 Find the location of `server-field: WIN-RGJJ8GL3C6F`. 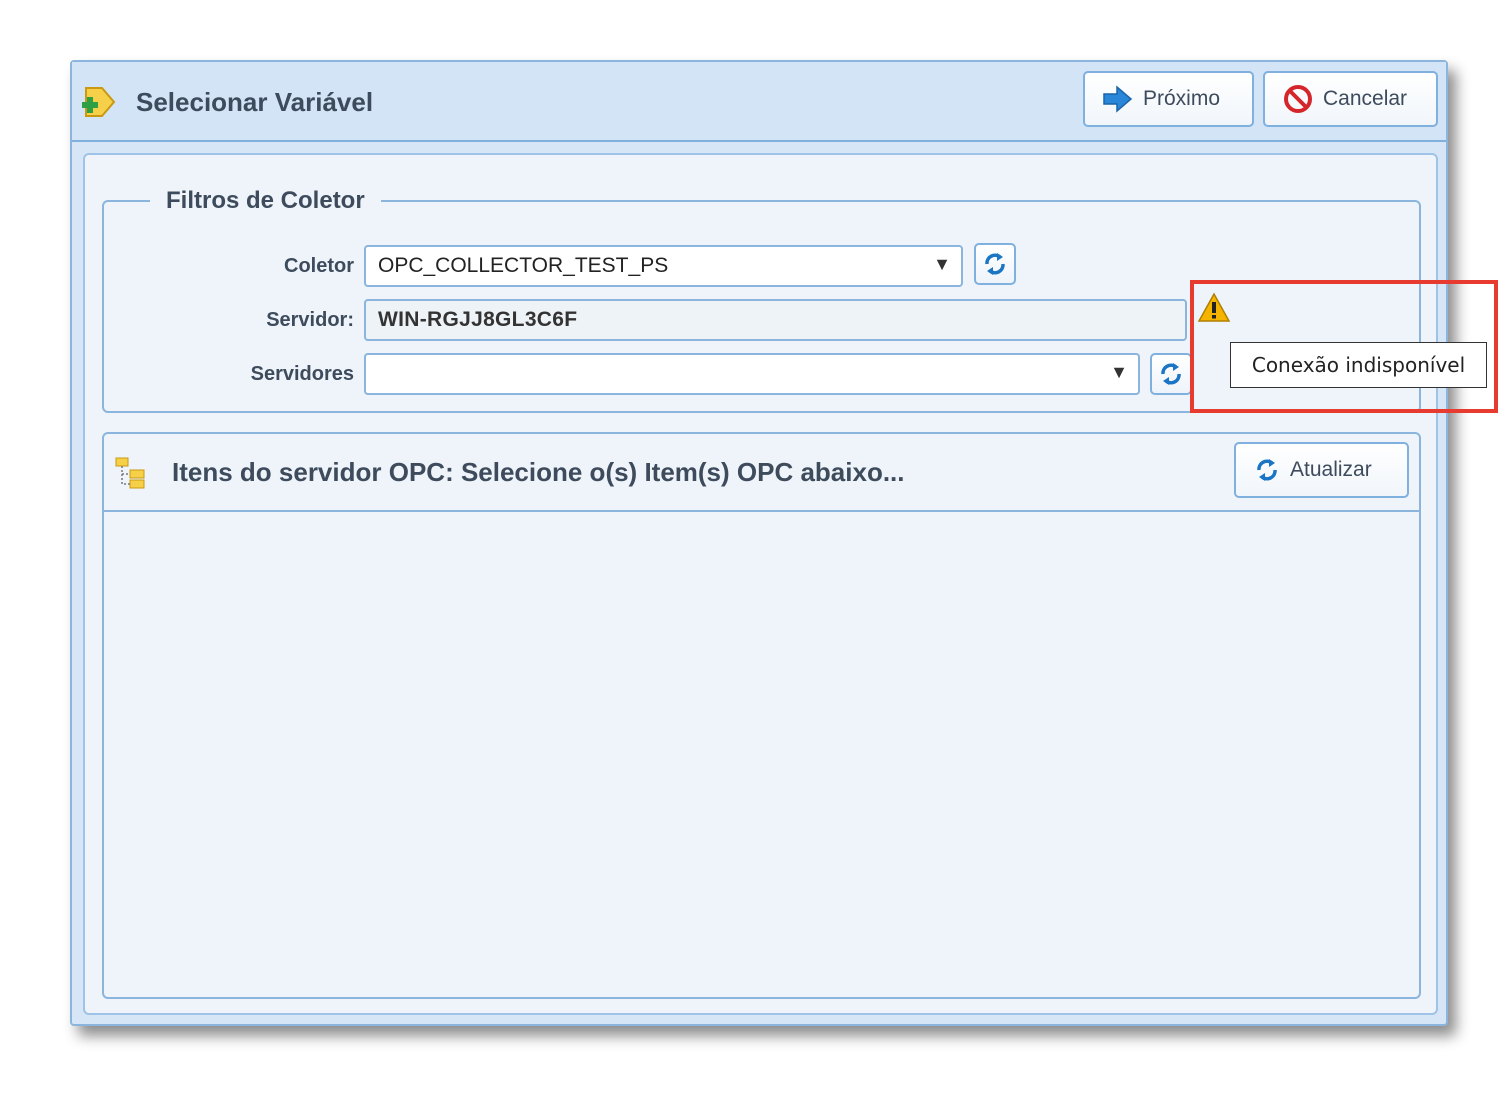

server-field: WIN-RGJJ8GL3C6F is located at coordinates (775, 320).